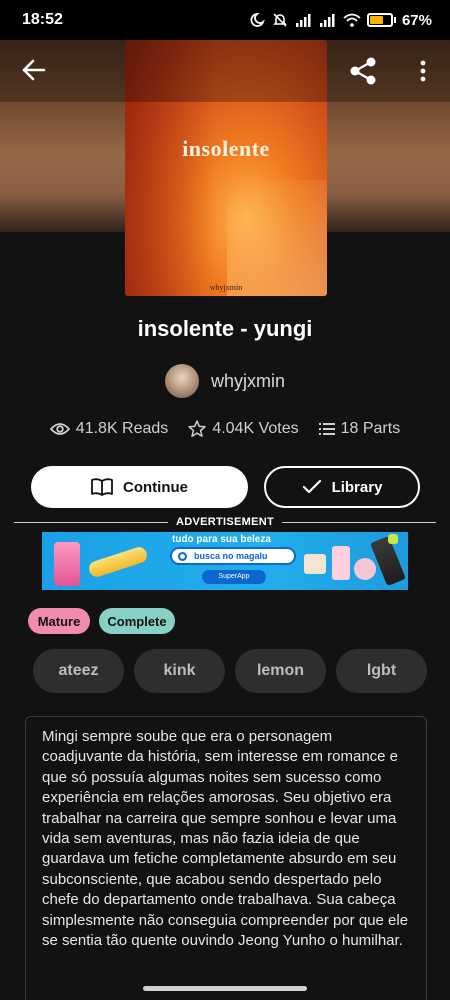  Describe the element at coordinates (225, 328) in the screenshot. I see `story-title: insolente - yungi` at that location.